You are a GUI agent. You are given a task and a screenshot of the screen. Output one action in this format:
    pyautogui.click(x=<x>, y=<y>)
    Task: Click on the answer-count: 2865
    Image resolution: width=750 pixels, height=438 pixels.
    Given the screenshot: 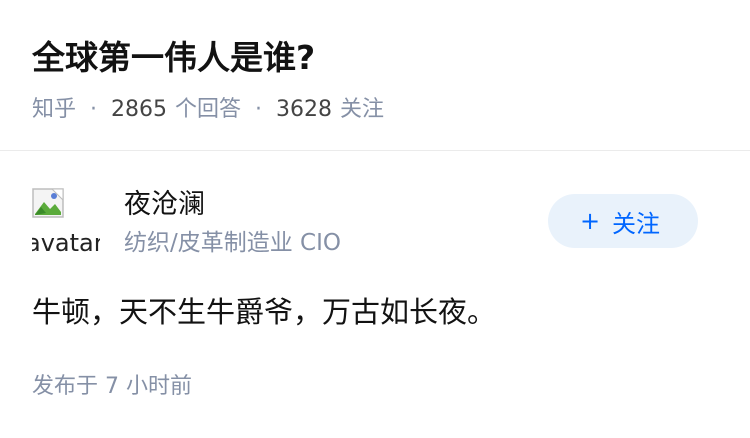 What is the action you would take?
    pyautogui.click(x=139, y=109)
    